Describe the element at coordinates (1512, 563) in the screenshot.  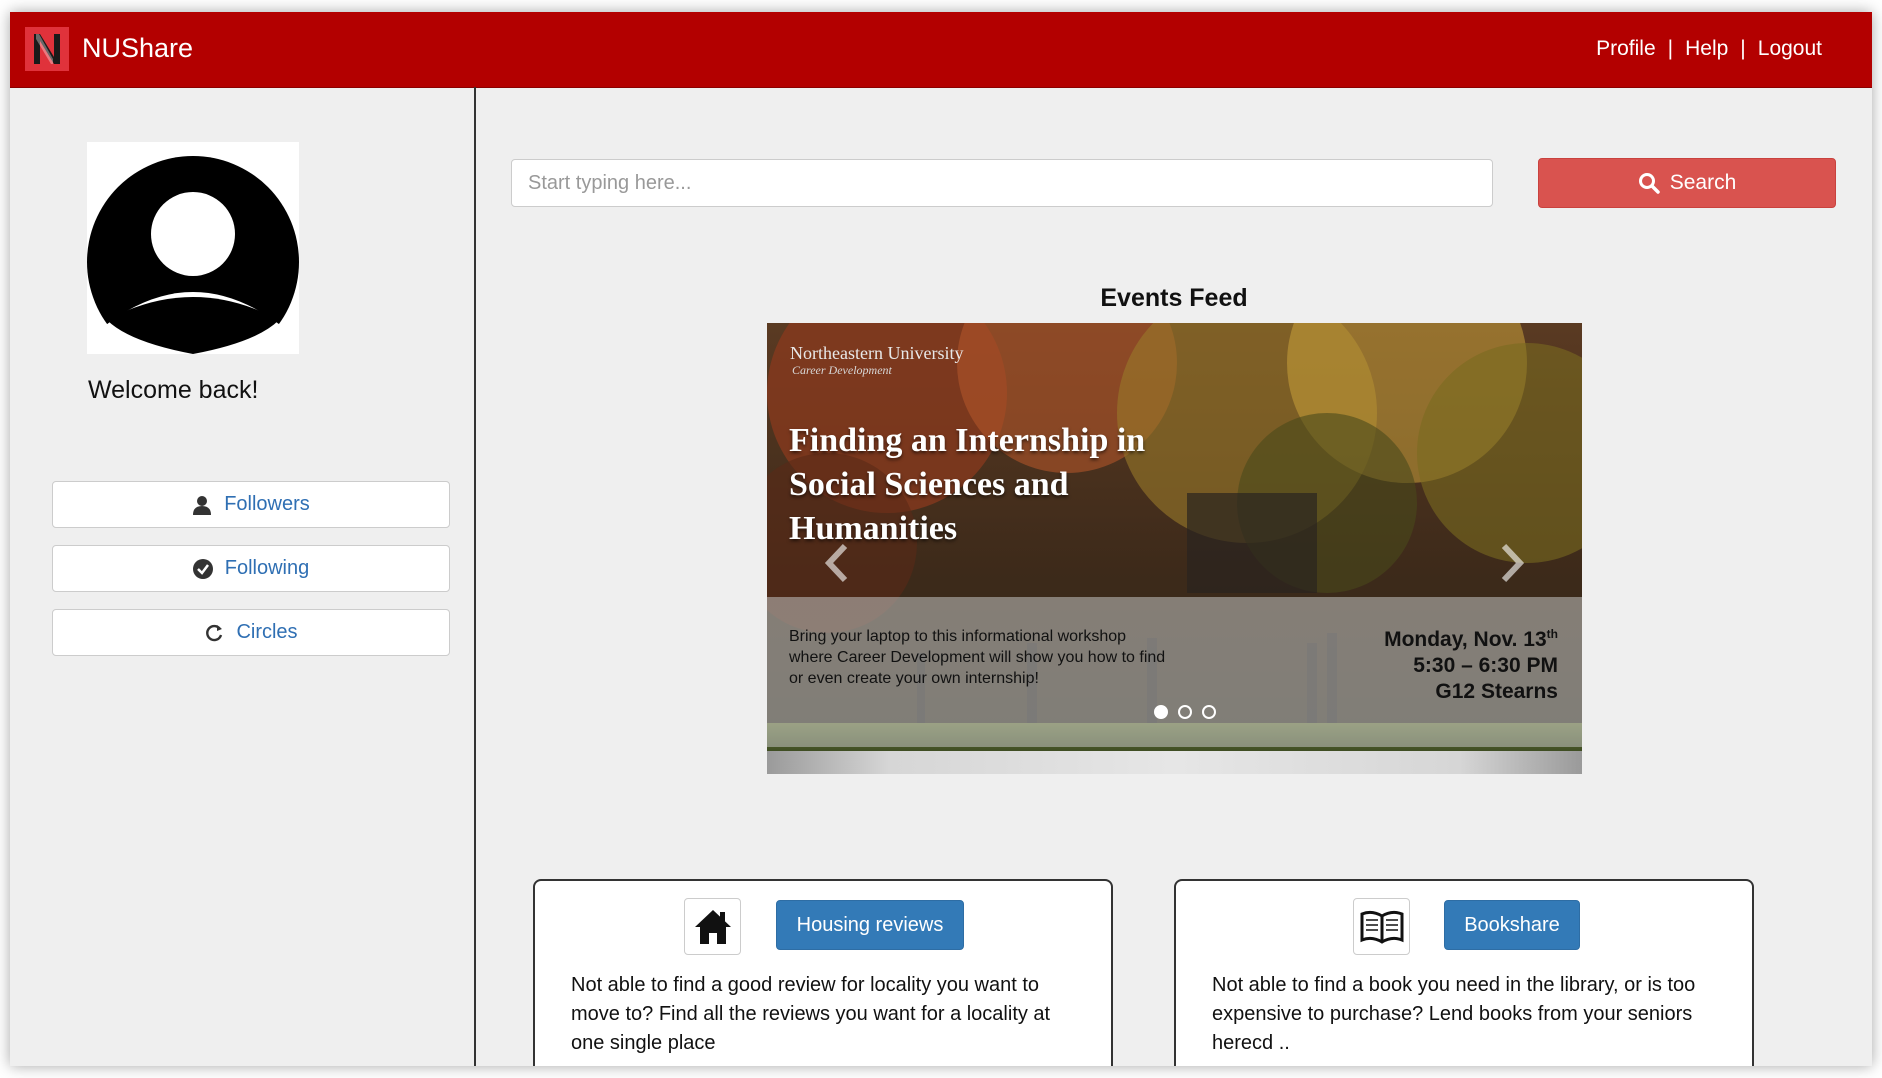
I see `carousel-next-arrow-icon` at that location.